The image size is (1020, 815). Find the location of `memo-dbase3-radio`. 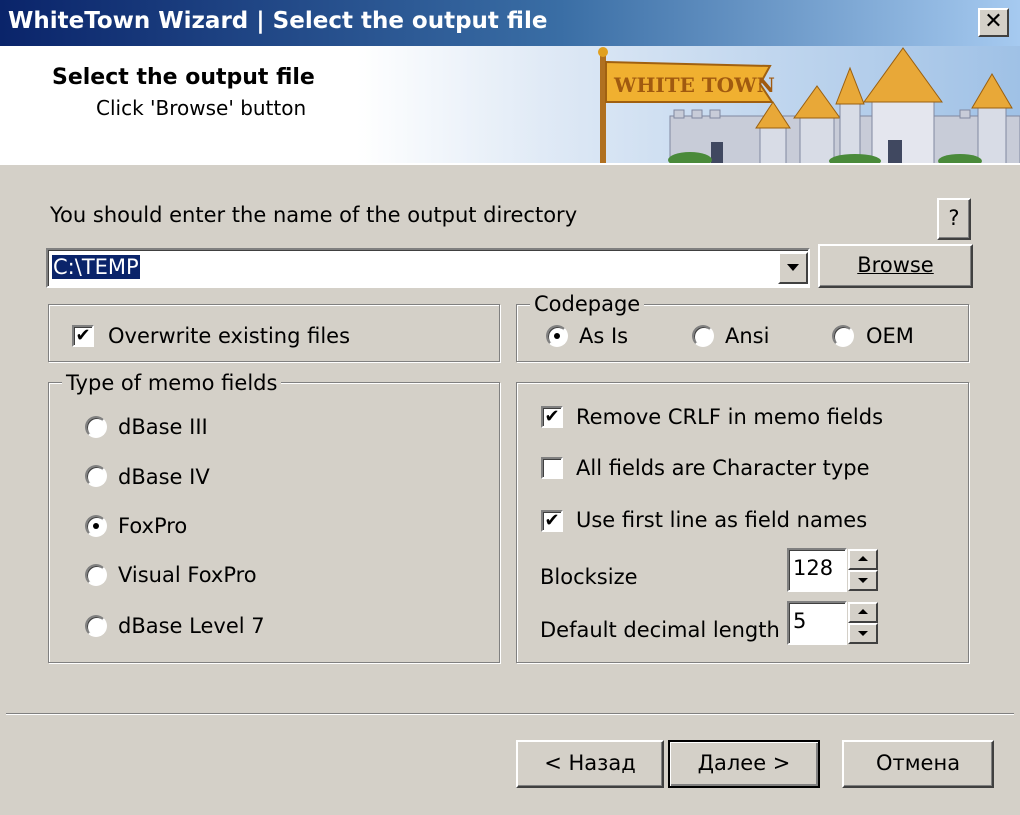

memo-dbase3-radio is located at coordinates (96, 427).